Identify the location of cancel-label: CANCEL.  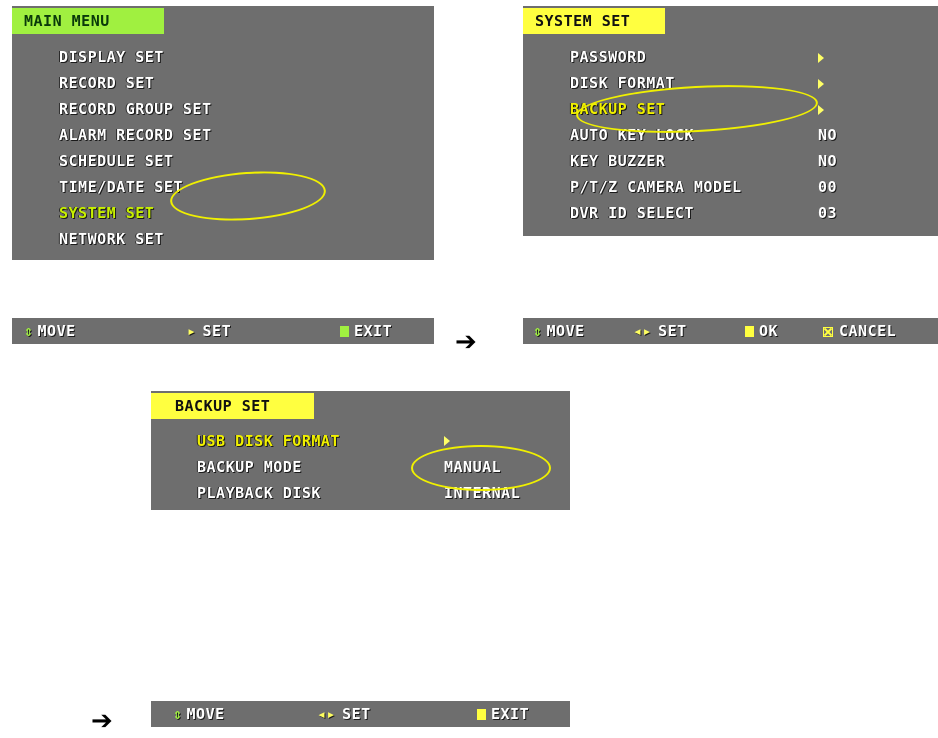
(868, 331).